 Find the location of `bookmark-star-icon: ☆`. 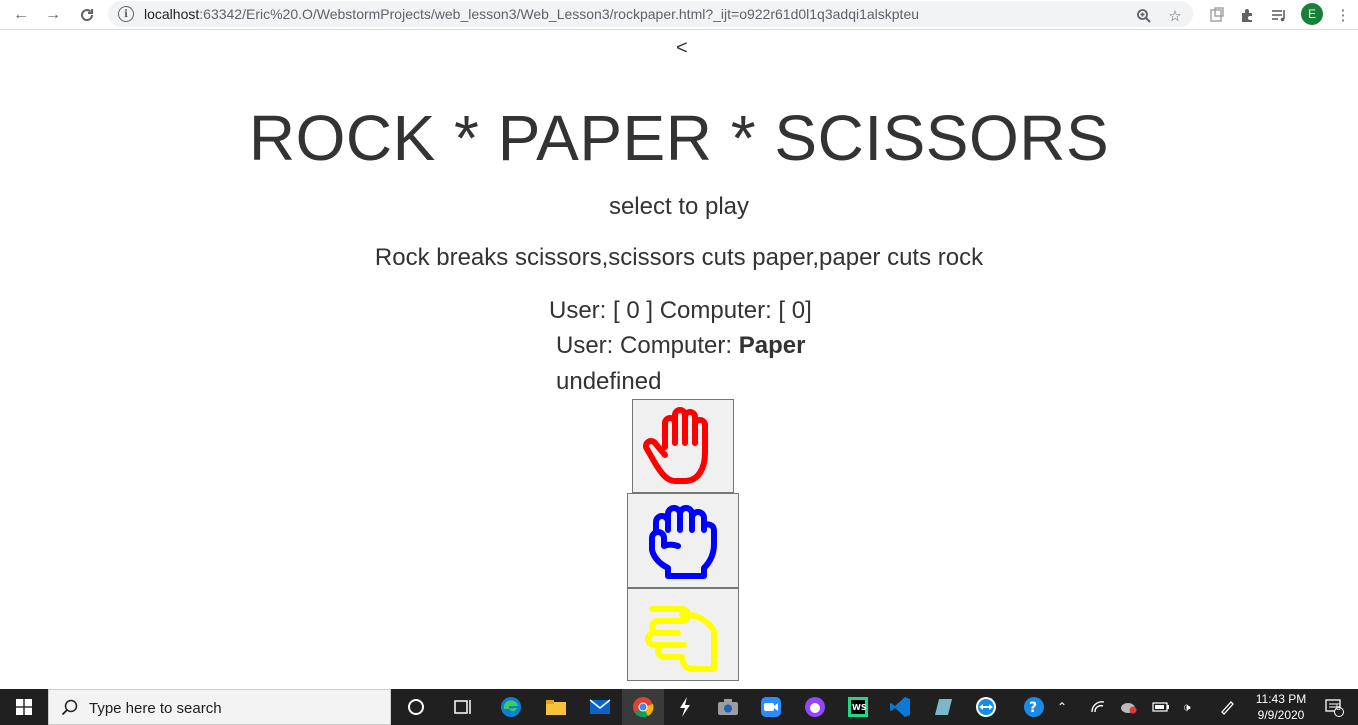

bookmark-star-icon: ☆ is located at coordinates (1175, 16).